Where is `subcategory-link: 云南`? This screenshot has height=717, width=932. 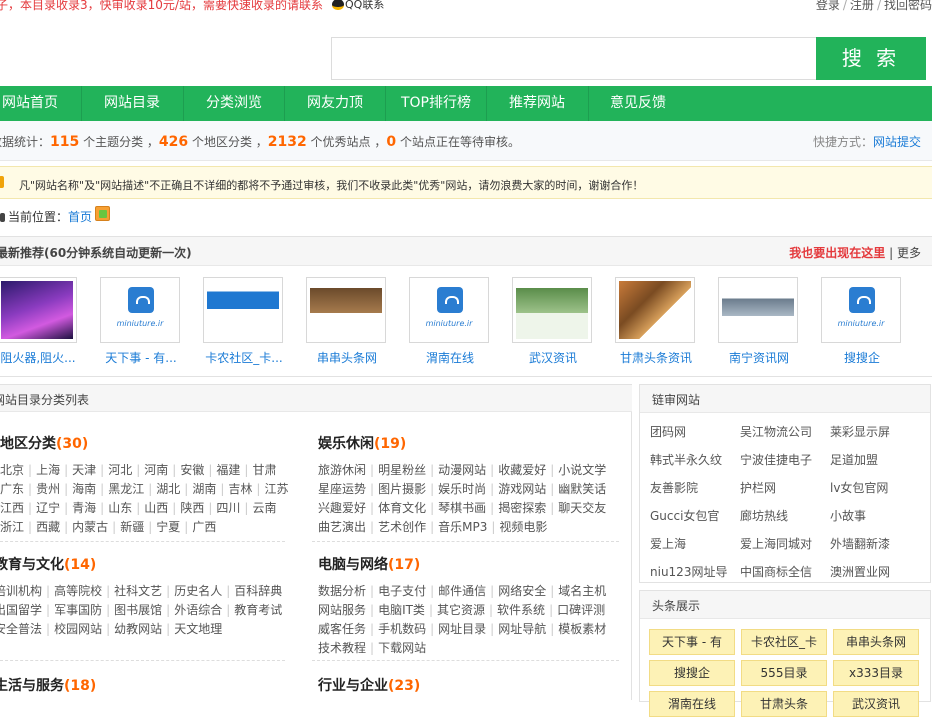 subcategory-link: 云南 is located at coordinates (264, 508).